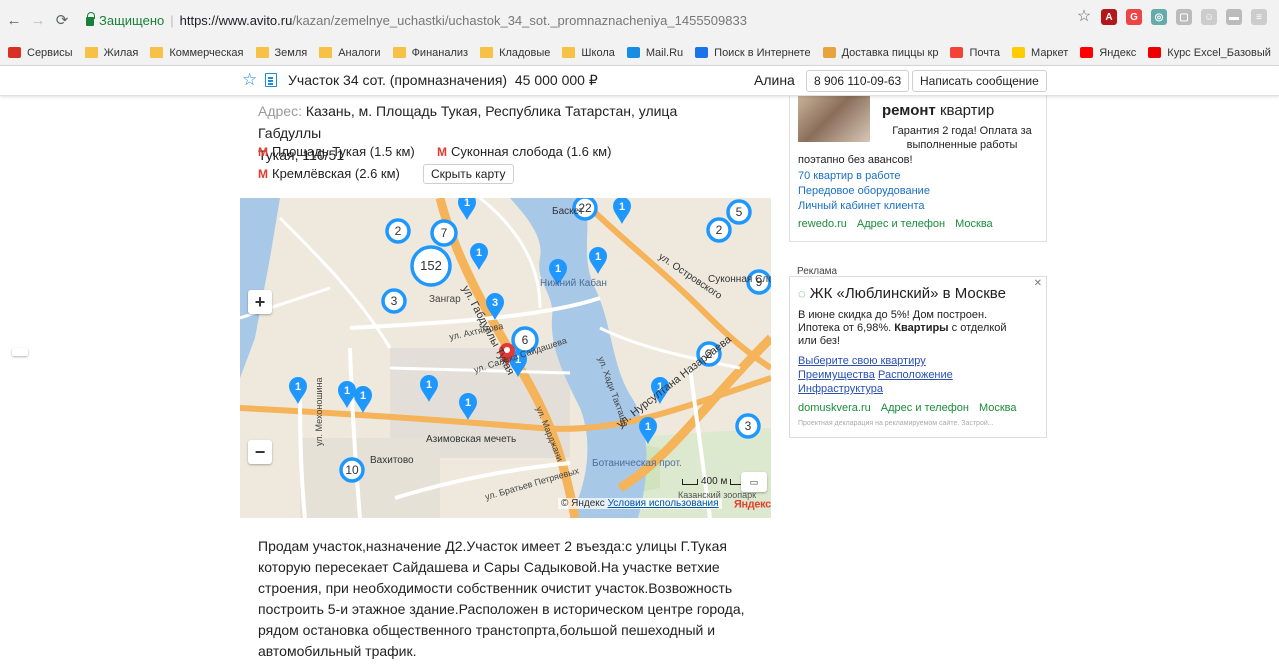  Describe the element at coordinates (861, 206) in the screenshot. I see `ad-link: Личный кабинет клиента` at that location.